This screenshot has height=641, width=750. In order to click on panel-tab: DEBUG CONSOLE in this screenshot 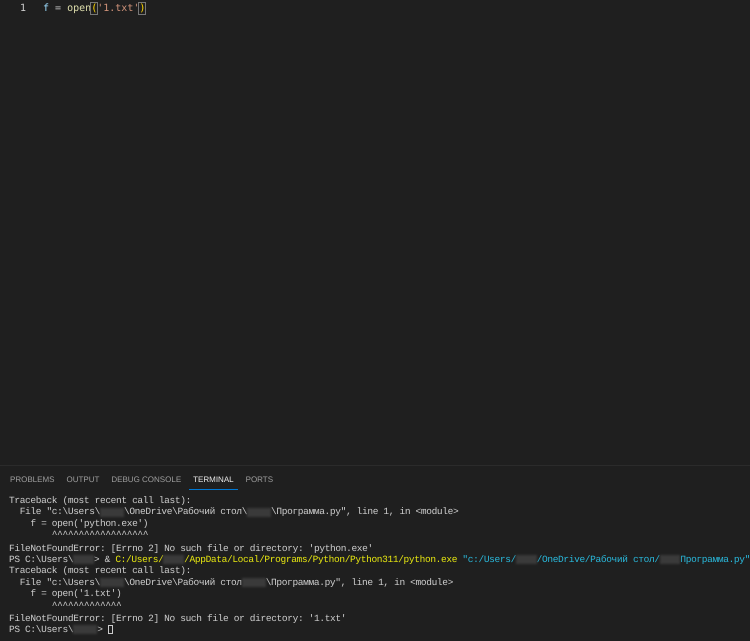, I will do `click(146, 480)`.